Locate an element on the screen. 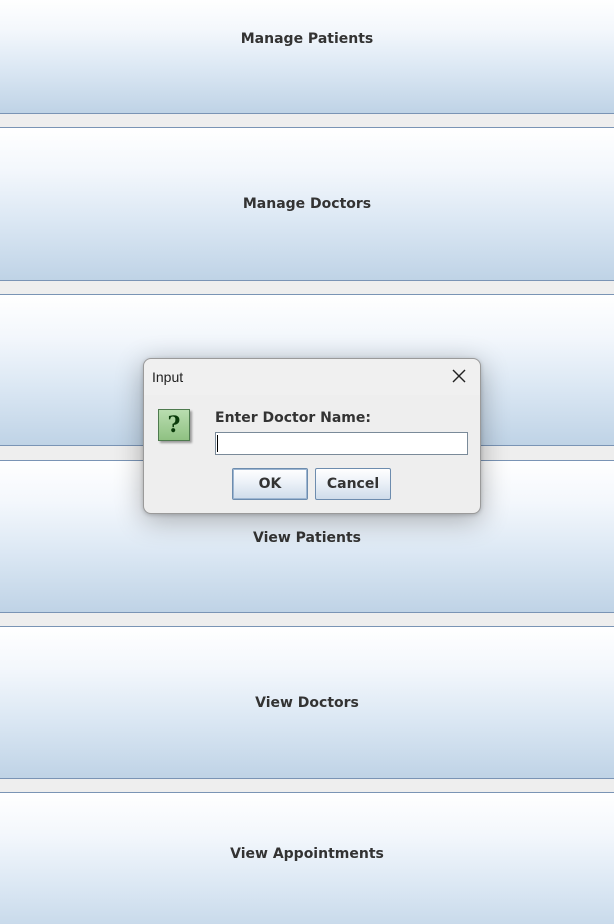 The height and width of the screenshot is (924, 614). text-caret is located at coordinates (217, 443).